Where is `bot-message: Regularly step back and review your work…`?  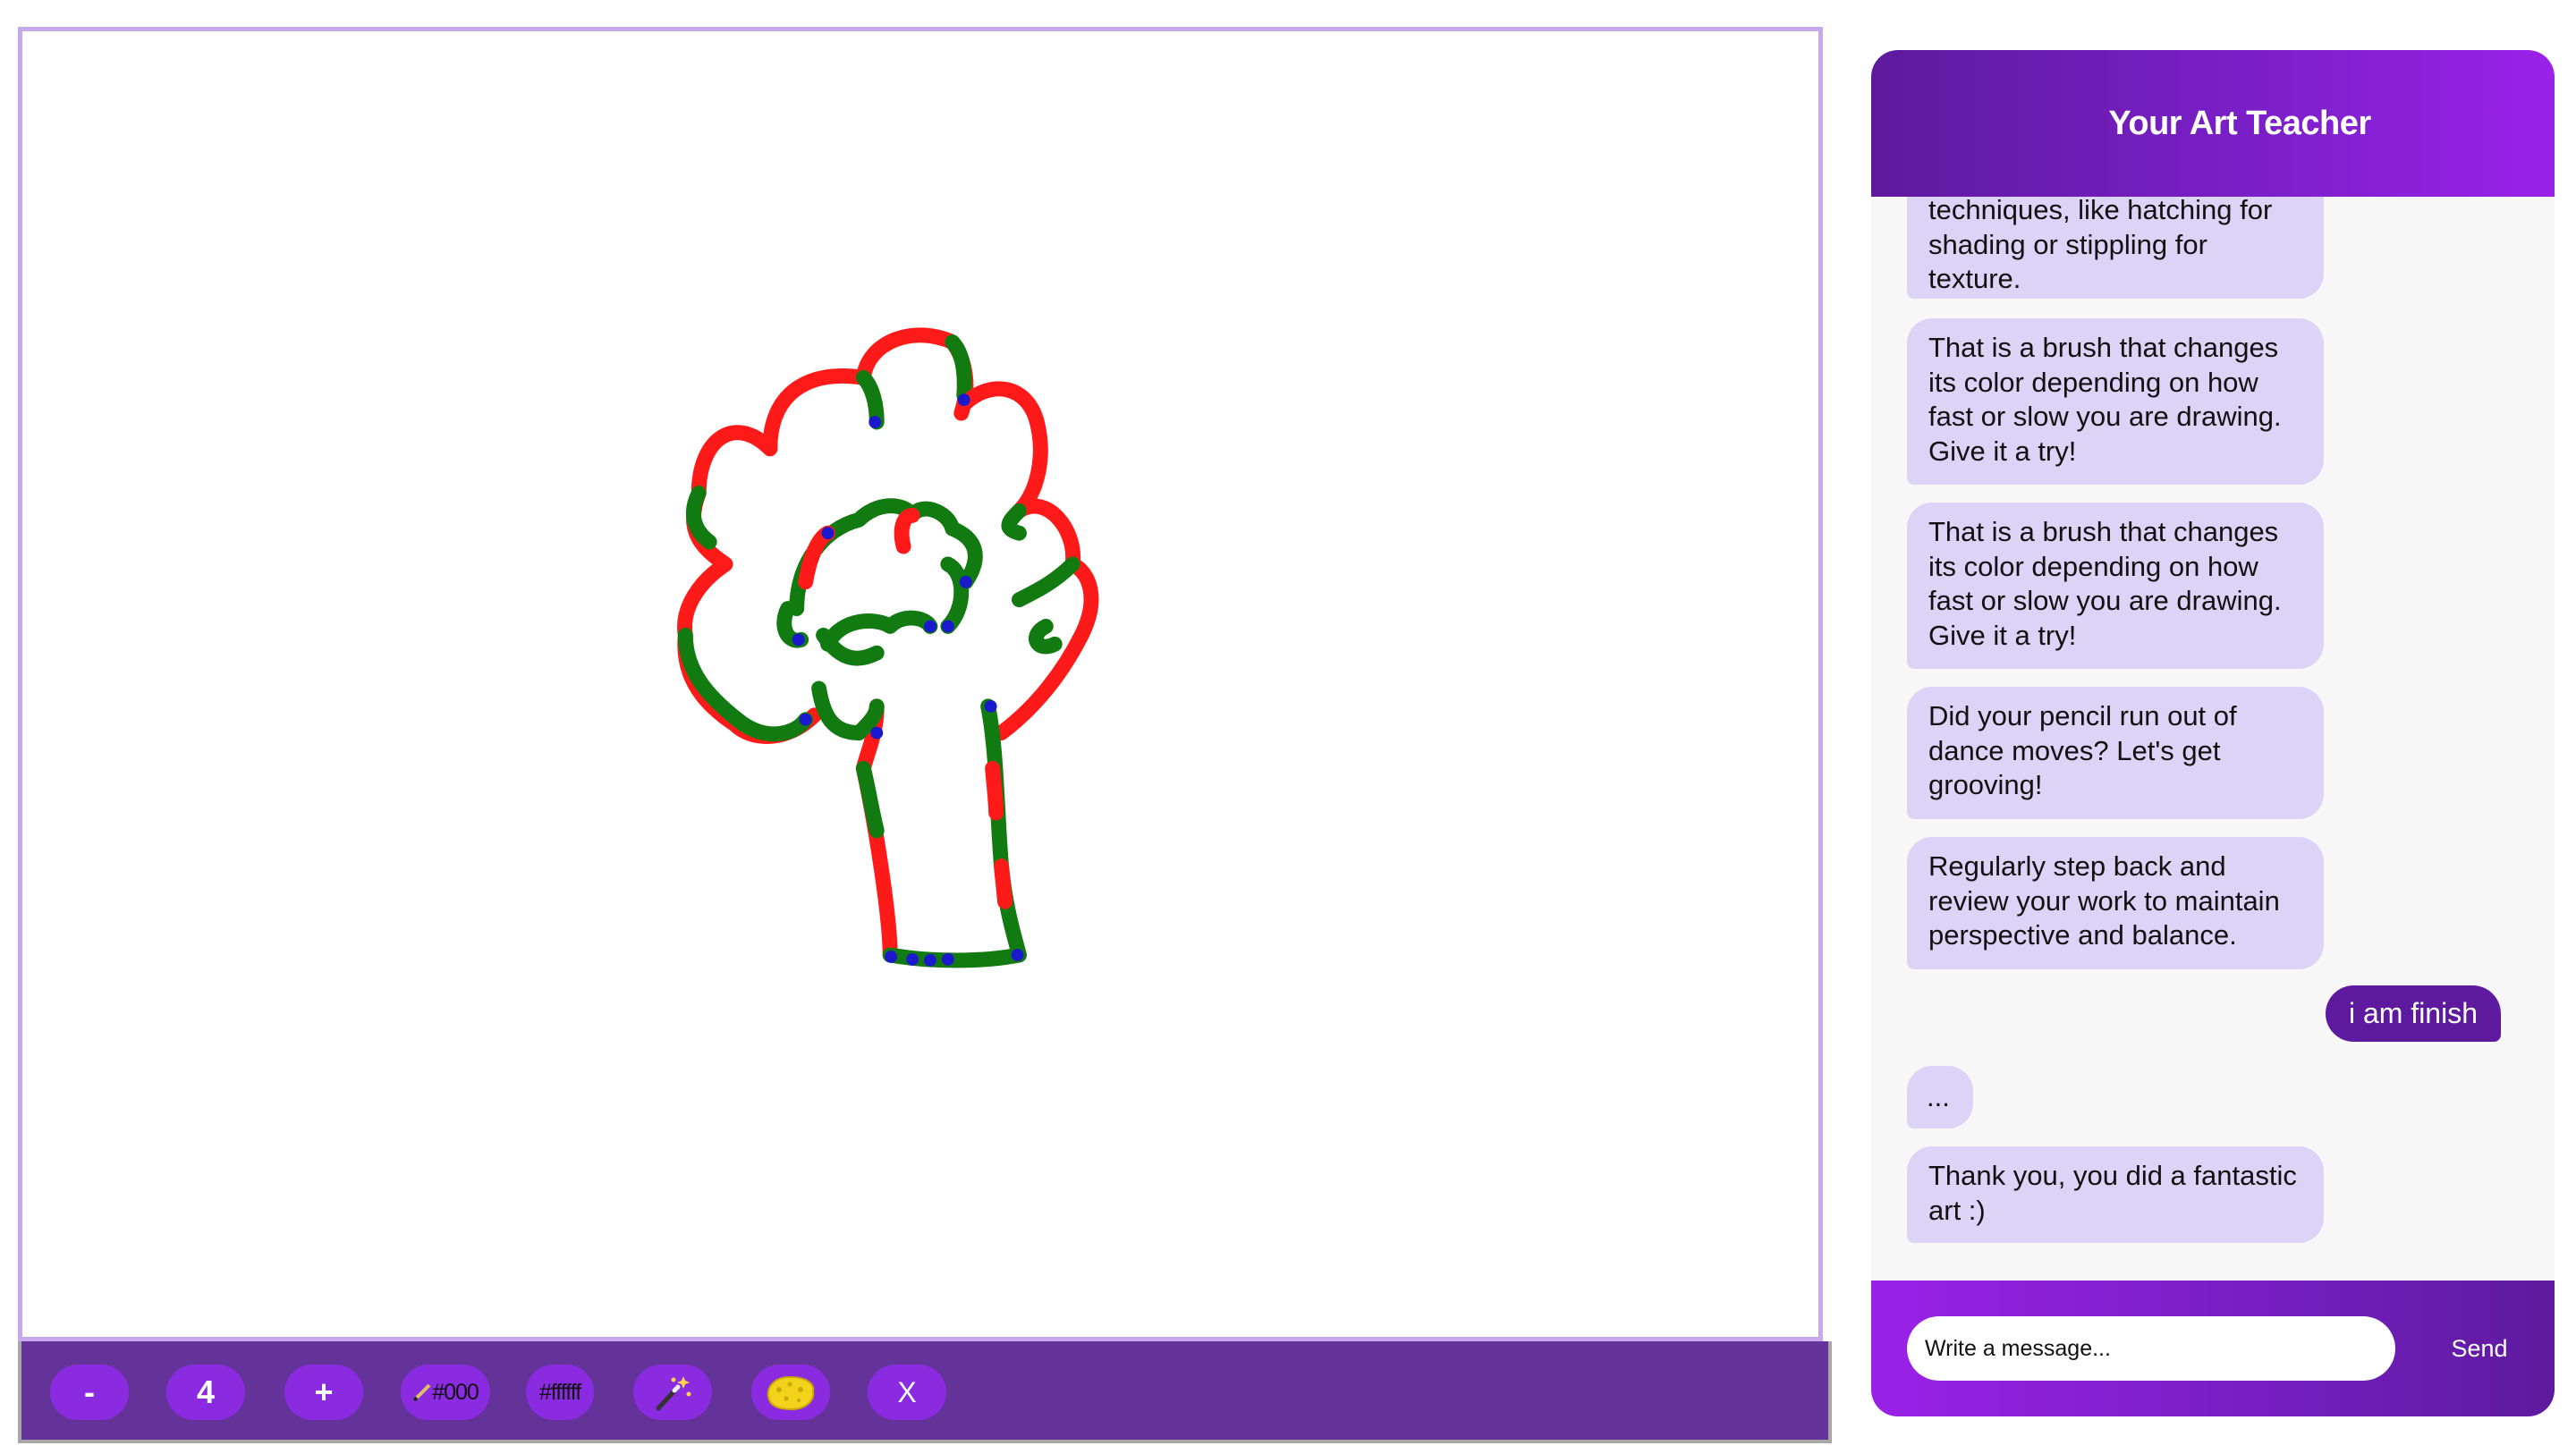
bot-message: Regularly step back and review your work… is located at coordinates (2115, 903).